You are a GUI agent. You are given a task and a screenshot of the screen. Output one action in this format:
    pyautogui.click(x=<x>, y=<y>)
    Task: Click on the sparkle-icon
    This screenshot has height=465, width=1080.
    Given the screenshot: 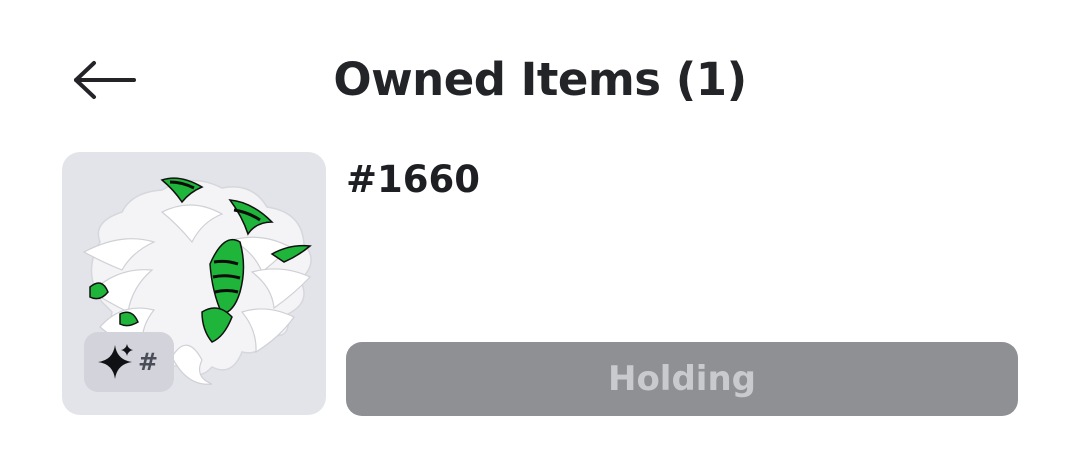 What is the action you would take?
    pyautogui.click(x=115, y=361)
    